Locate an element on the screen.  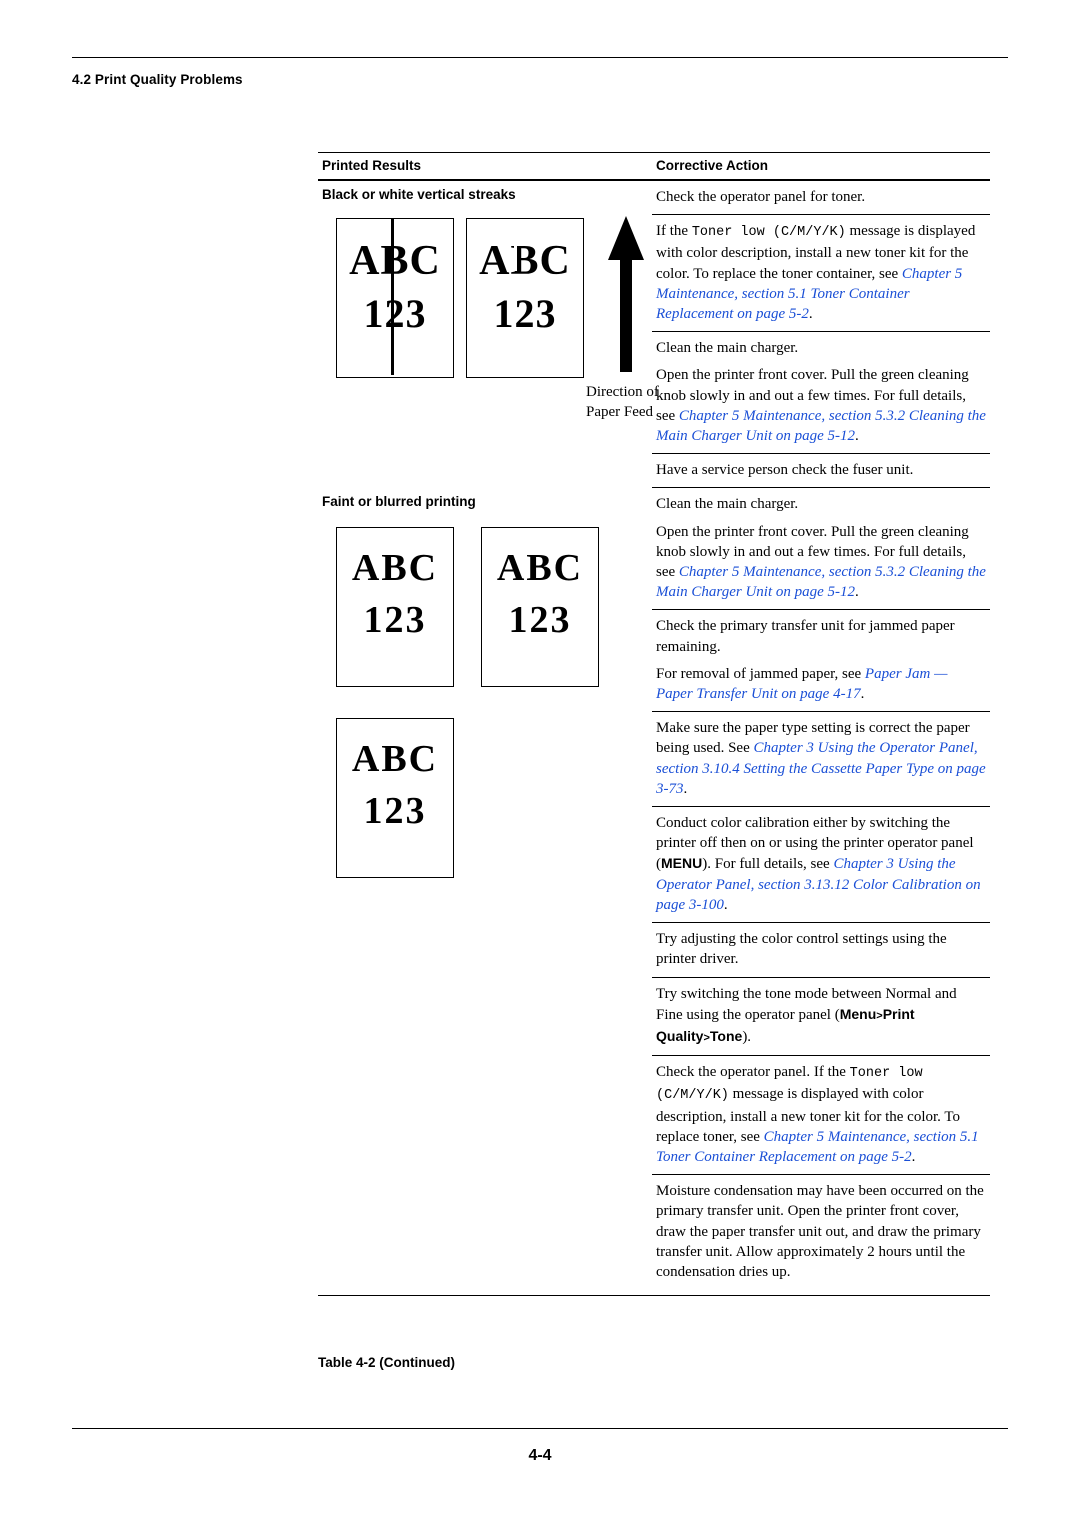
vertical-black-streak is located at coordinates (392, 297).